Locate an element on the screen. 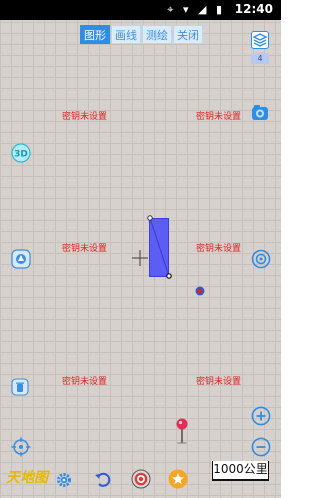  target-ring-icon is located at coordinates (261, 259).